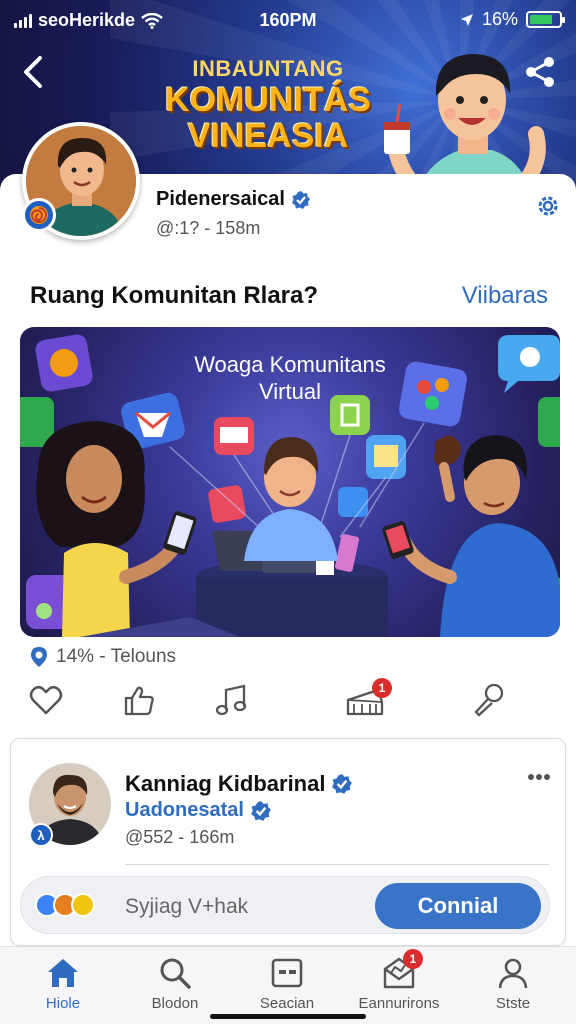  I want to click on profile-handle: @:1? - 158m, so click(208, 228).